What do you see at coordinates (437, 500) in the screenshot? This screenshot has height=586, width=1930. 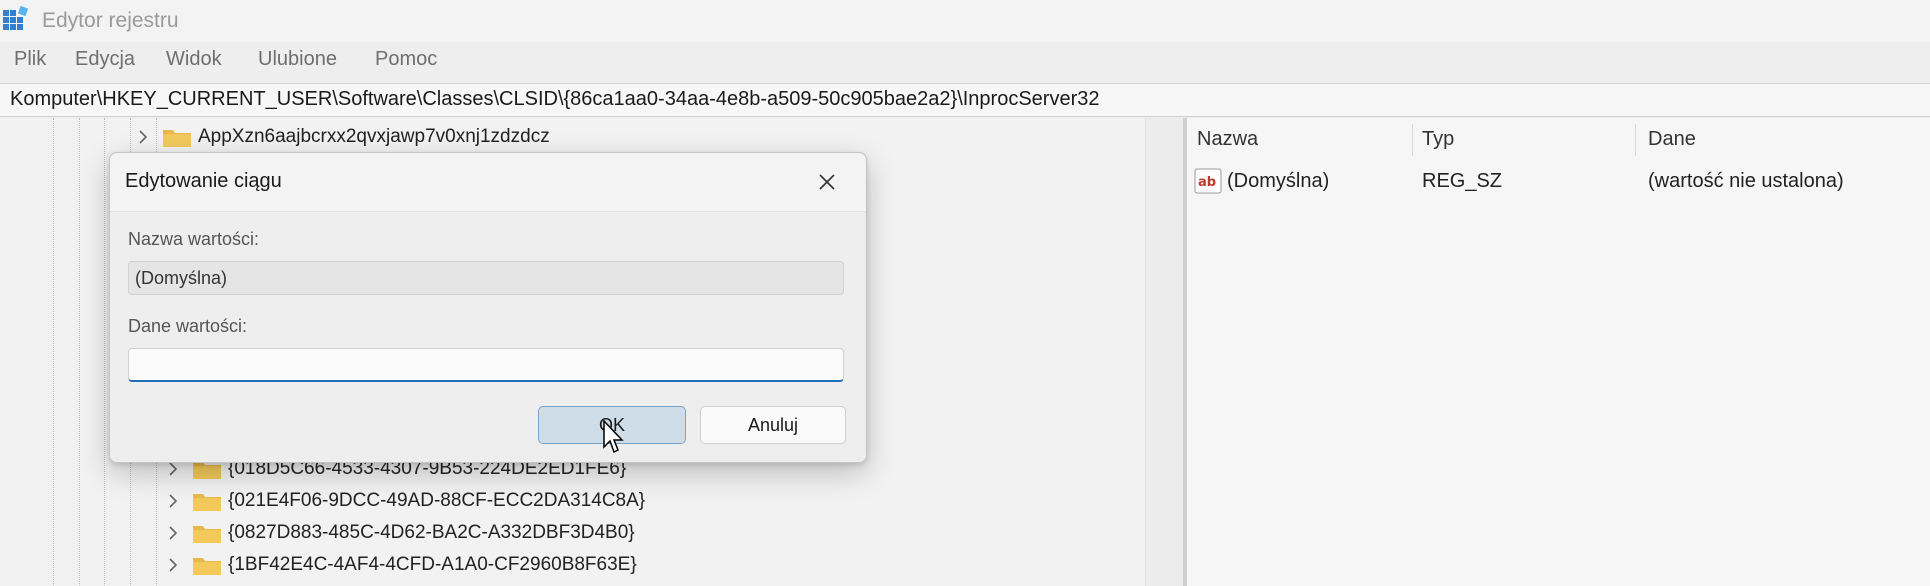 I see `tree-item-label: {021E4F06-9DCC-49AD-88CF-ECC2DA314C8A}` at bounding box center [437, 500].